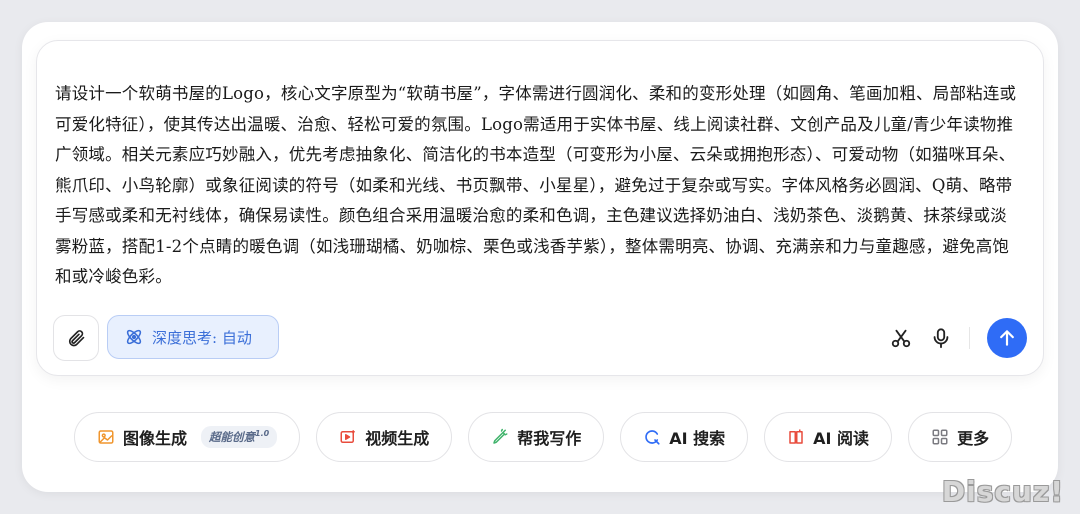  Describe the element at coordinates (969, 338) in the screenshot. I see `toolbar-divider` at that location.